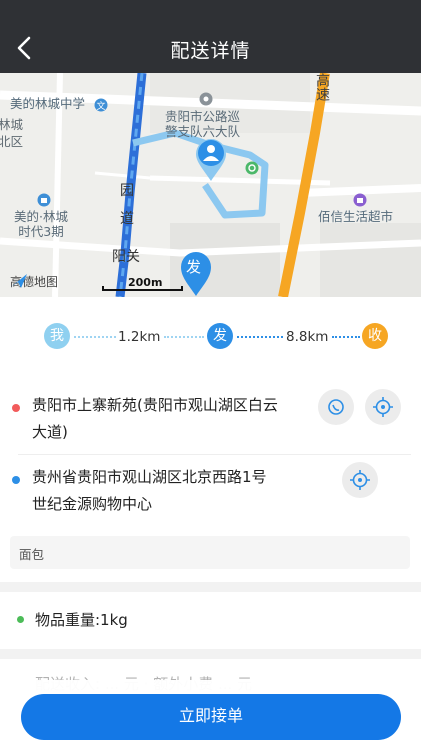 Image resolution: width=421 pixels, height=750 pixels. I want to click on locate-dropoff-button, so click(360, 480).